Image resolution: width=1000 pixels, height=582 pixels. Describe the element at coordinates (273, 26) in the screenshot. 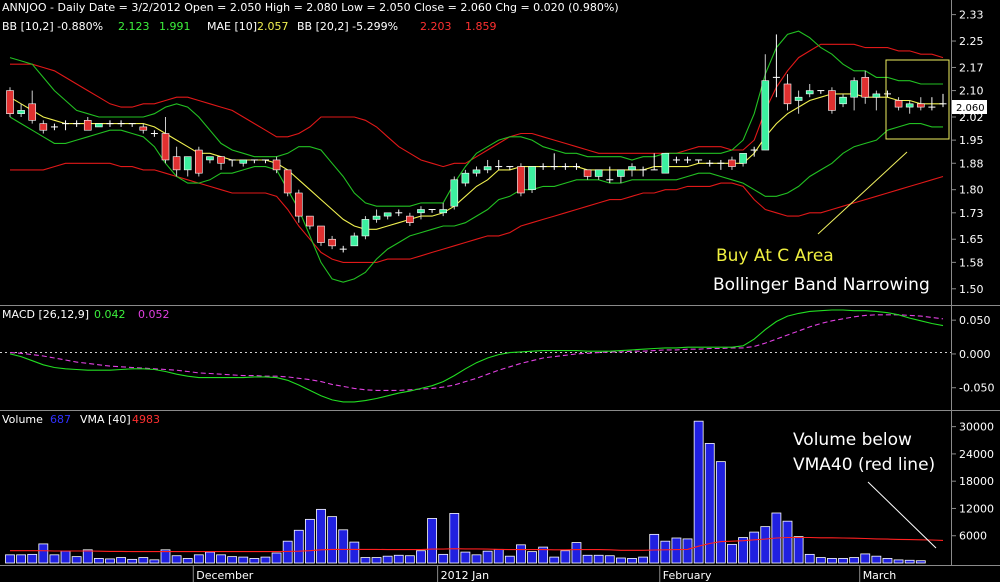

I see `mae-value: 2.057` at that location.